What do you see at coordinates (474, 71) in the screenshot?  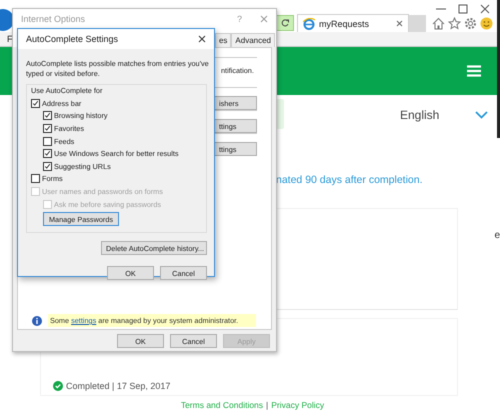 I see `menu-icon` at bounding box center [474, 71].